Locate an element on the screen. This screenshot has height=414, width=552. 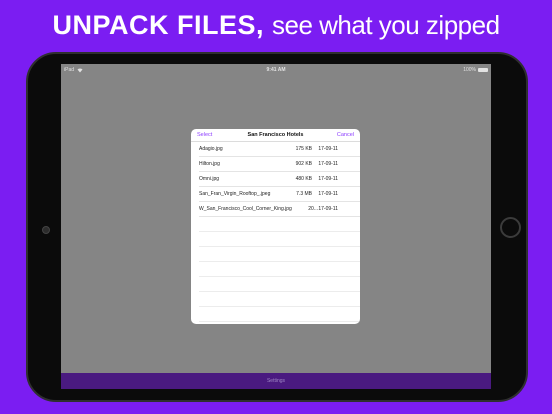
headline-bold: UNPACK FILES, is located at coordinates (158, 24).